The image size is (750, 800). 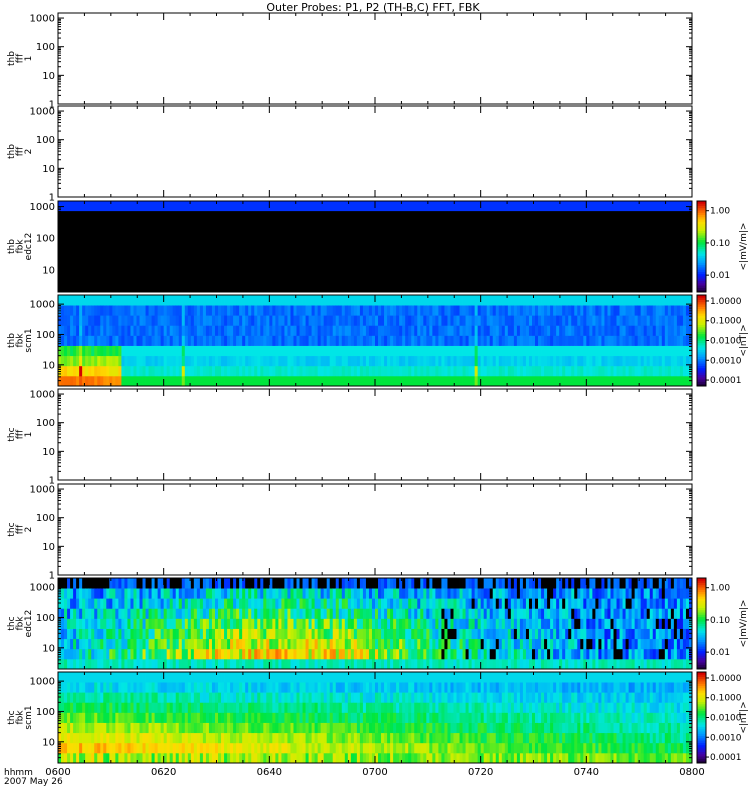 I want to click on colorbar-thb-fbk-scm1: 1.00000.10000.01000.00100.0001<|nT|>, so click(x=722, y=340).